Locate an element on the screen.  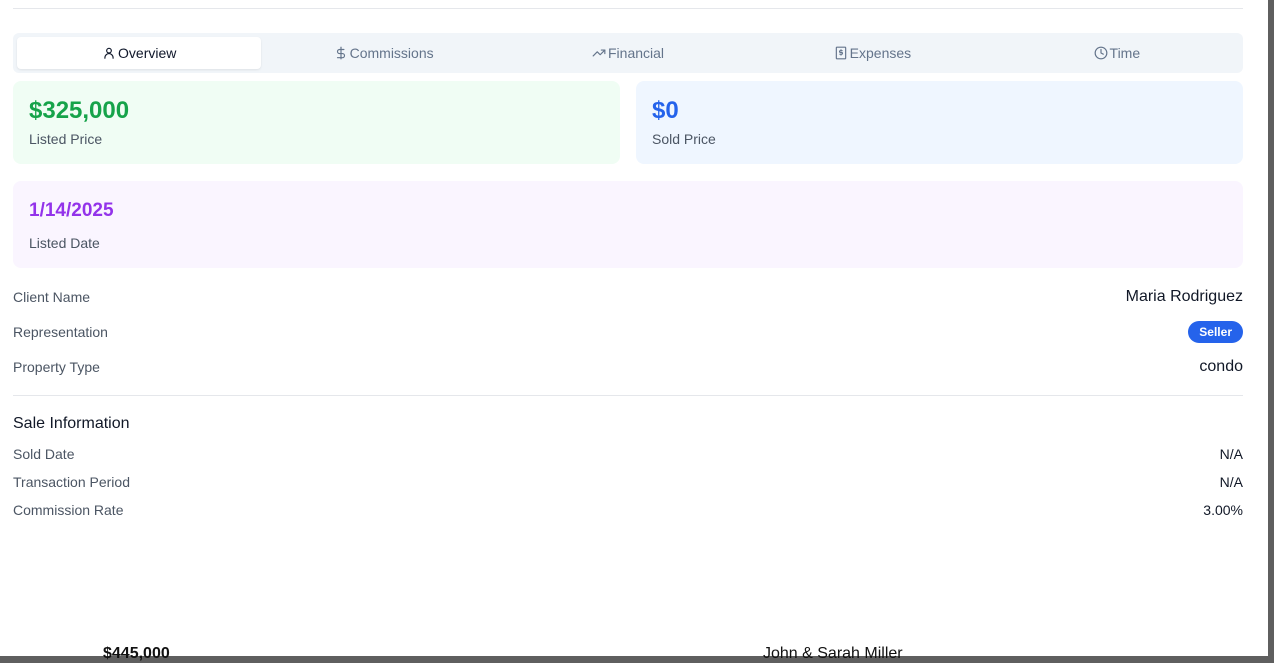
user-icon is located at coordinates (109, 53).